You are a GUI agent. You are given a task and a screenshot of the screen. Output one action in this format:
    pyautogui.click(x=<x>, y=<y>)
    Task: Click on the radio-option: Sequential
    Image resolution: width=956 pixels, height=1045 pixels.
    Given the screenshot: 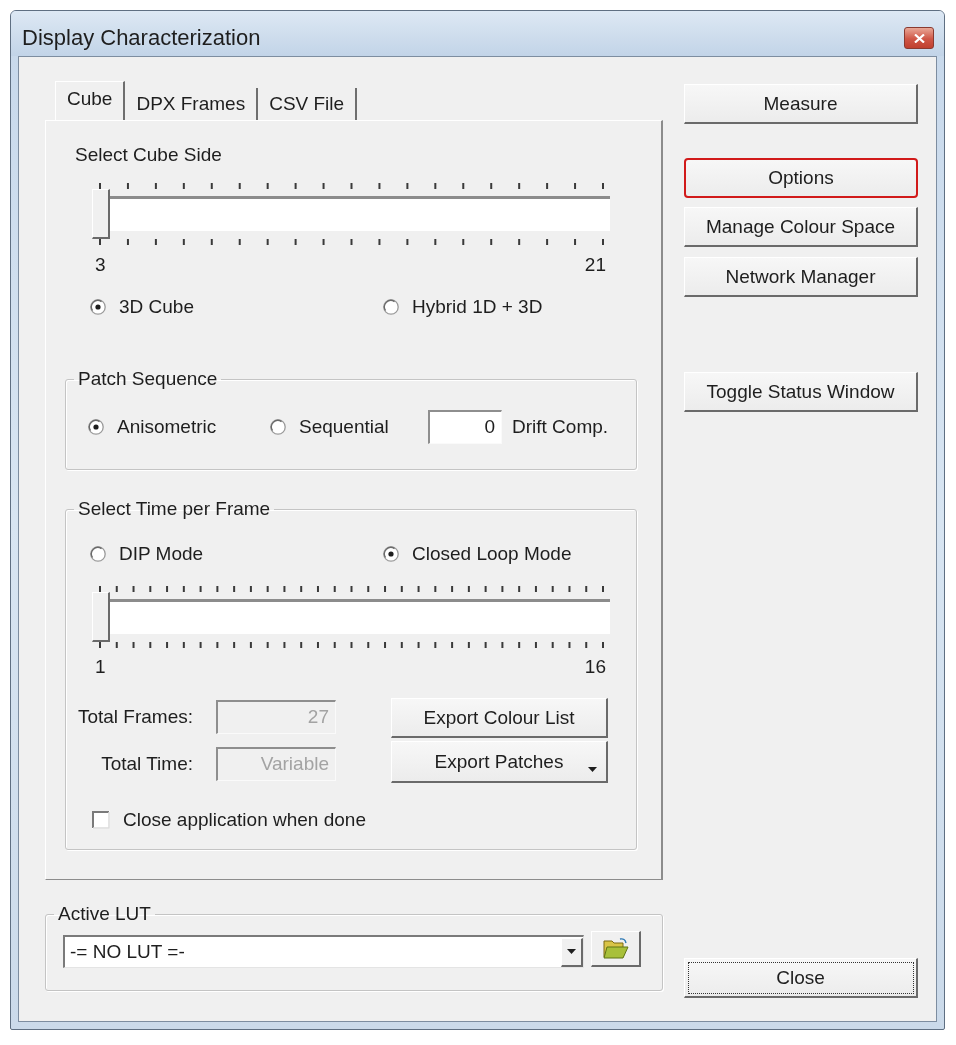 What is the action you would take?
    pyautogui.click(x=329, y=427)
    